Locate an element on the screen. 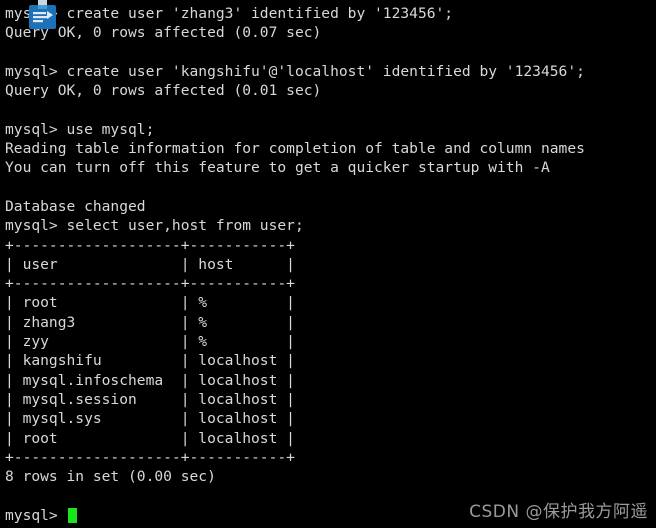  terminal-line: Database changed is located at coordinates (75, 206).